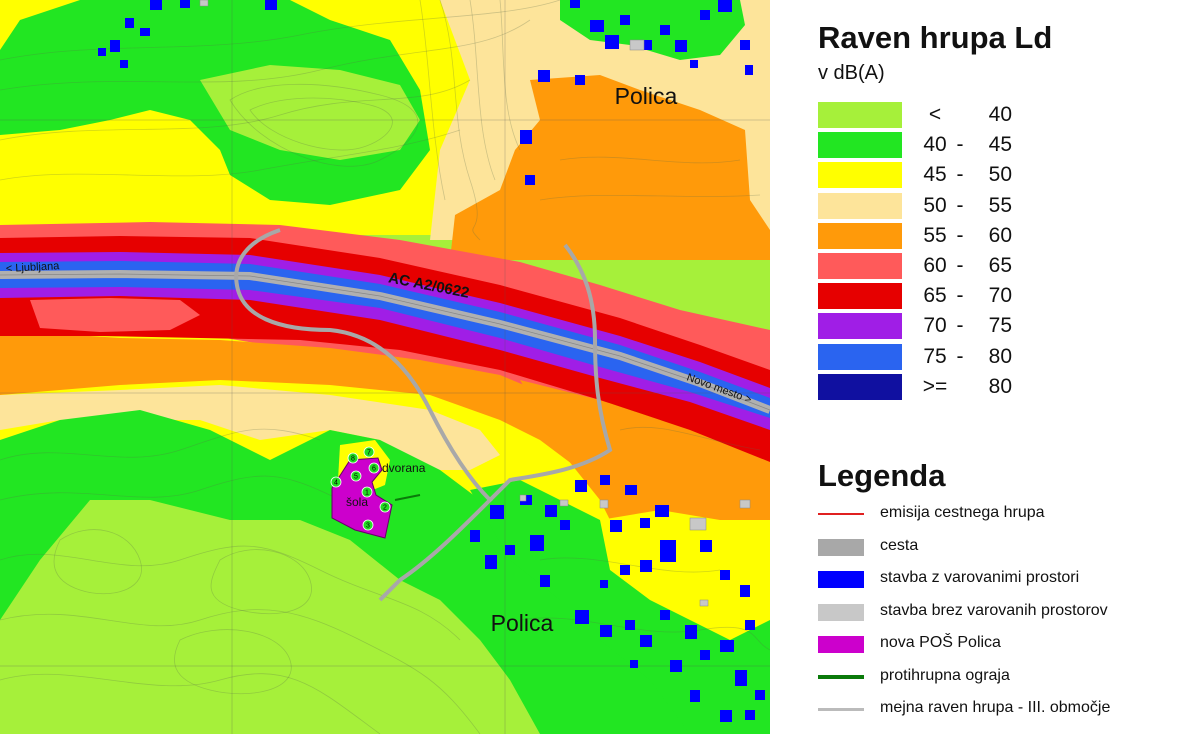 This screenshot has height=734, width=1200. What do you see at coordinates (369, 453) in the screenshot?
I see `school-marker-7: 7` at bounding box center [369, 453].